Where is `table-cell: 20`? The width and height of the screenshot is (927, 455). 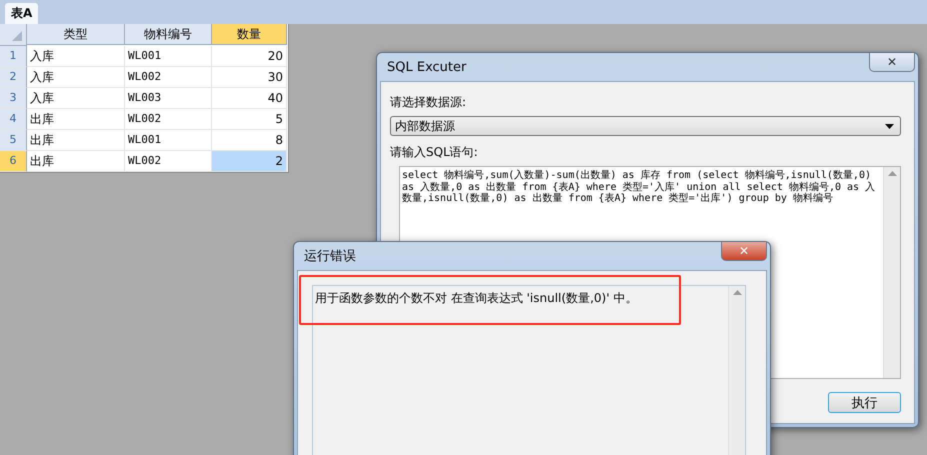
table-cell: 20 is located at coordinates (249, 56).